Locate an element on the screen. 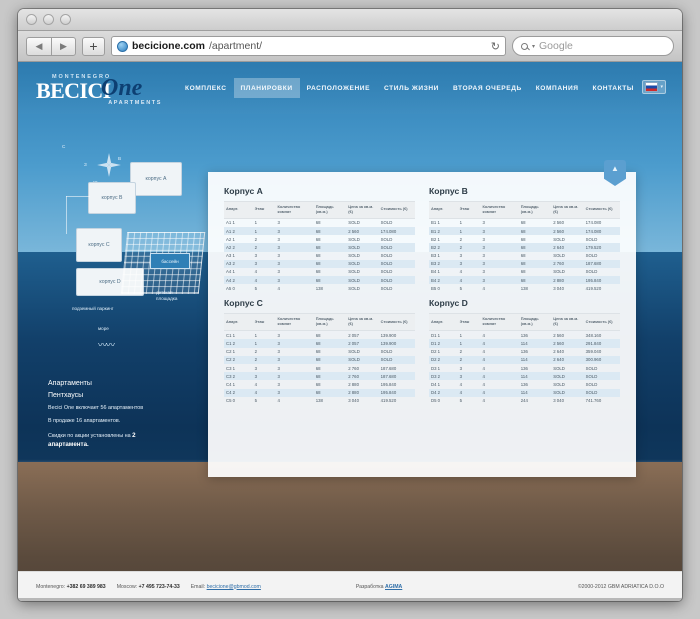 The height and width of the screenshot is (619, 700). search-input: ▾ Google is located at coordinates (593, 46).